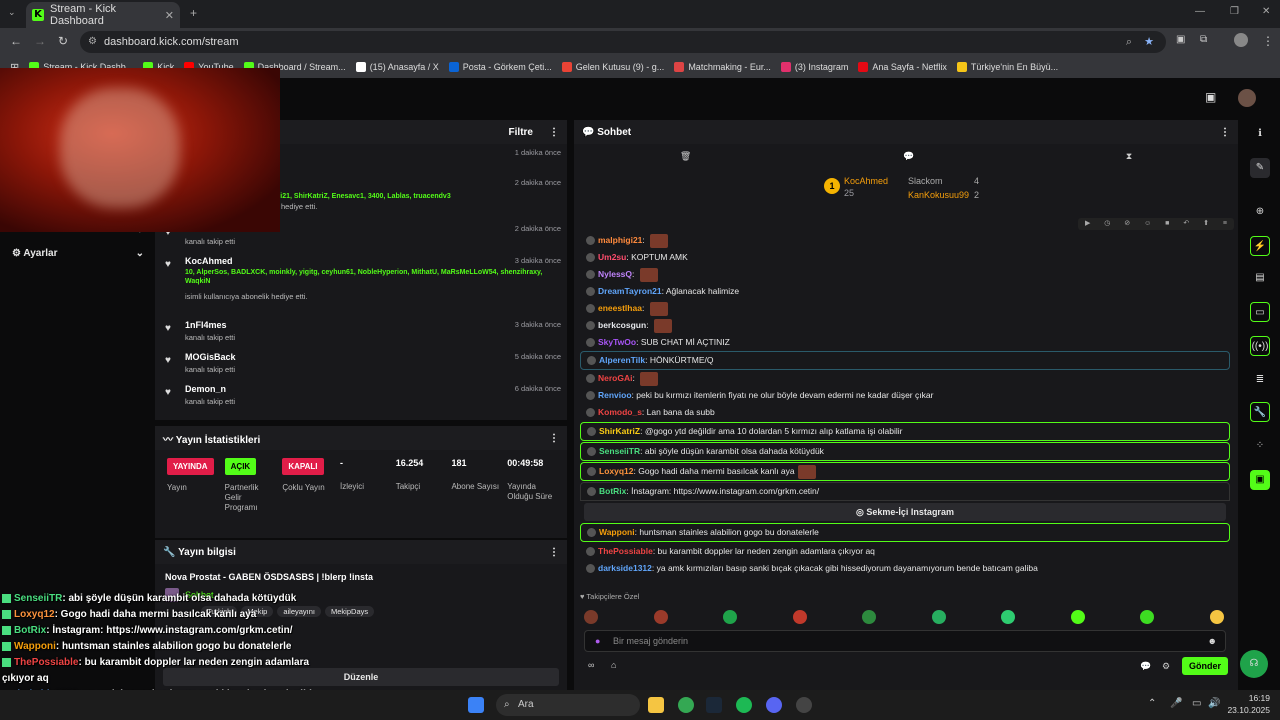 This screenshot has width=1280, height=720. I want to click on chat-username: malphigi21, so click(620, 240).